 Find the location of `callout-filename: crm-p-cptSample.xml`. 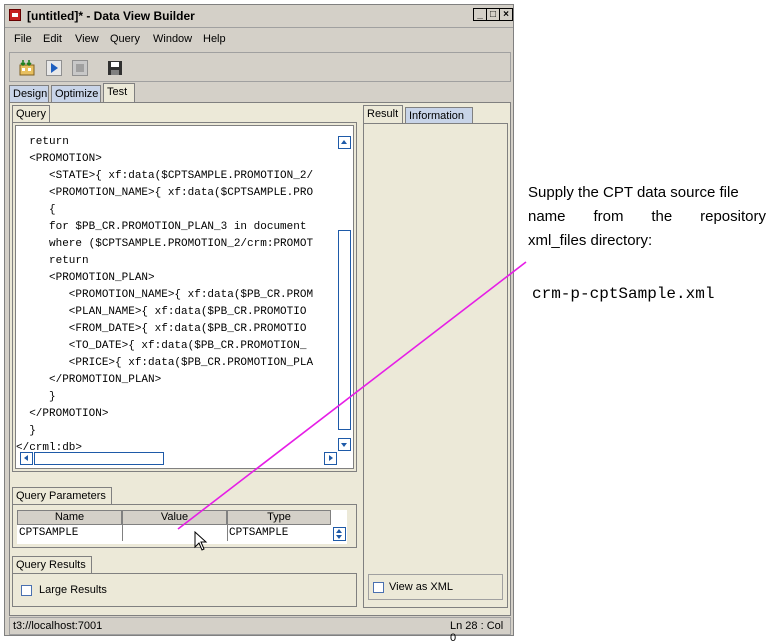

callout-filename: crm-p-cptSample.xml is located at coordinates (623, 294).